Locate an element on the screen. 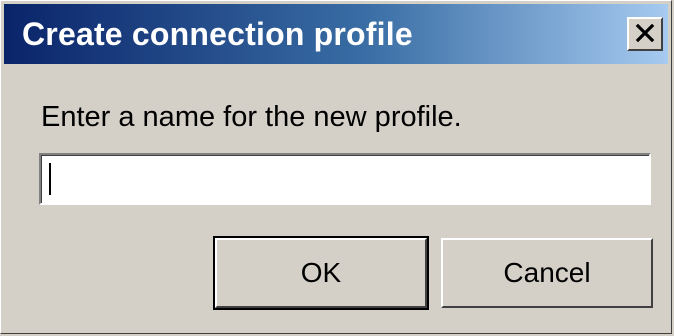 The height and width of the screenshot is (336, 674). cancel-button: Cancel is located at coordinates (547, 273).